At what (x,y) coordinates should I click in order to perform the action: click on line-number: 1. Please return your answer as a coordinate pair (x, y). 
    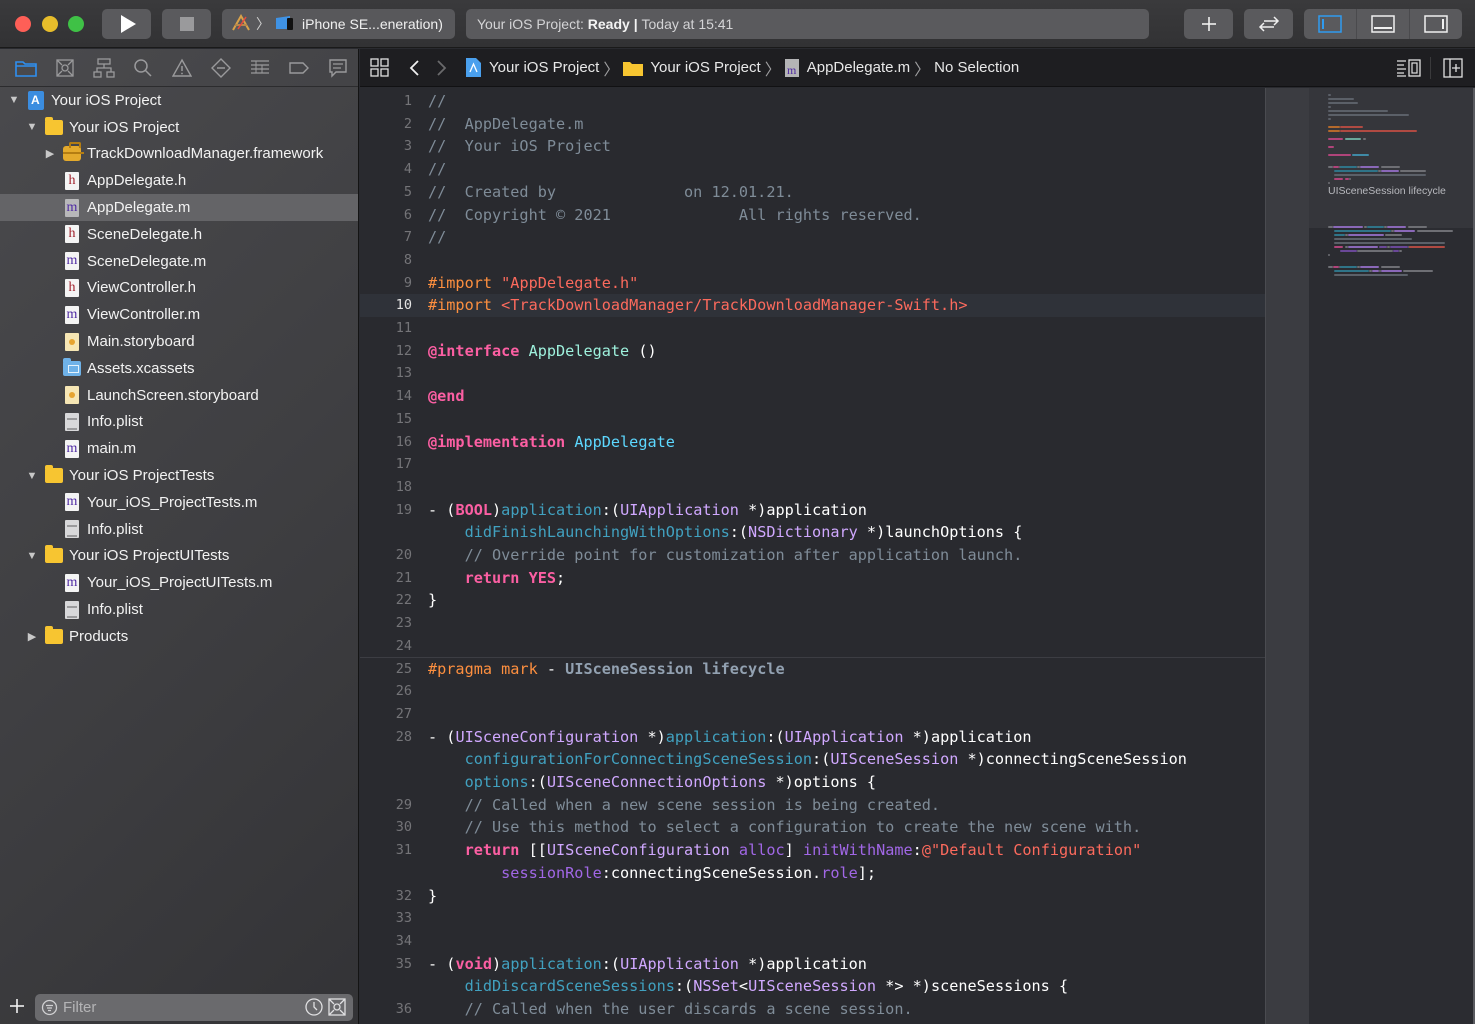
    Looking at the image, I should click on (386, 101).